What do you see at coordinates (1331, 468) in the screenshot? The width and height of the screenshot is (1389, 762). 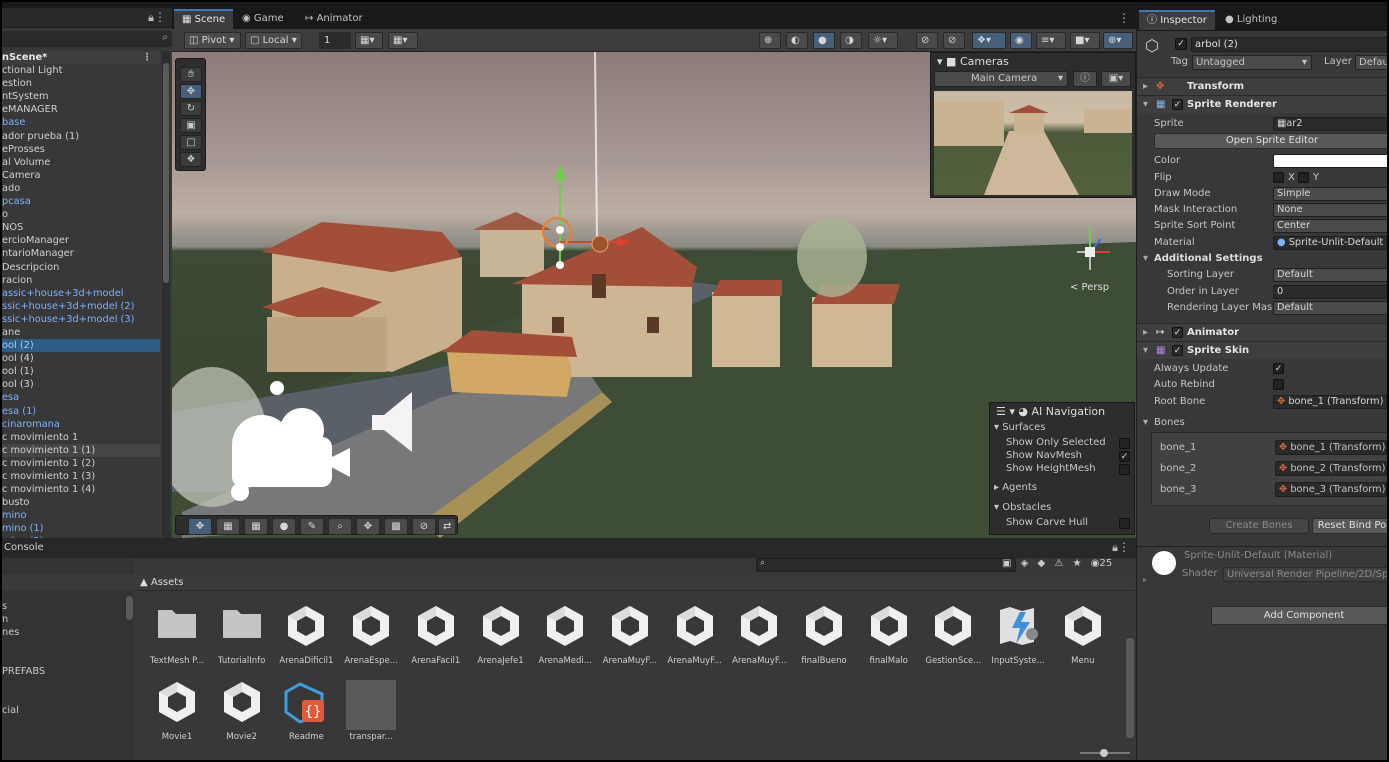 I see `bone-transform-field: ✥ bone_2 (Transform)` at bounding box center [1331, 468].